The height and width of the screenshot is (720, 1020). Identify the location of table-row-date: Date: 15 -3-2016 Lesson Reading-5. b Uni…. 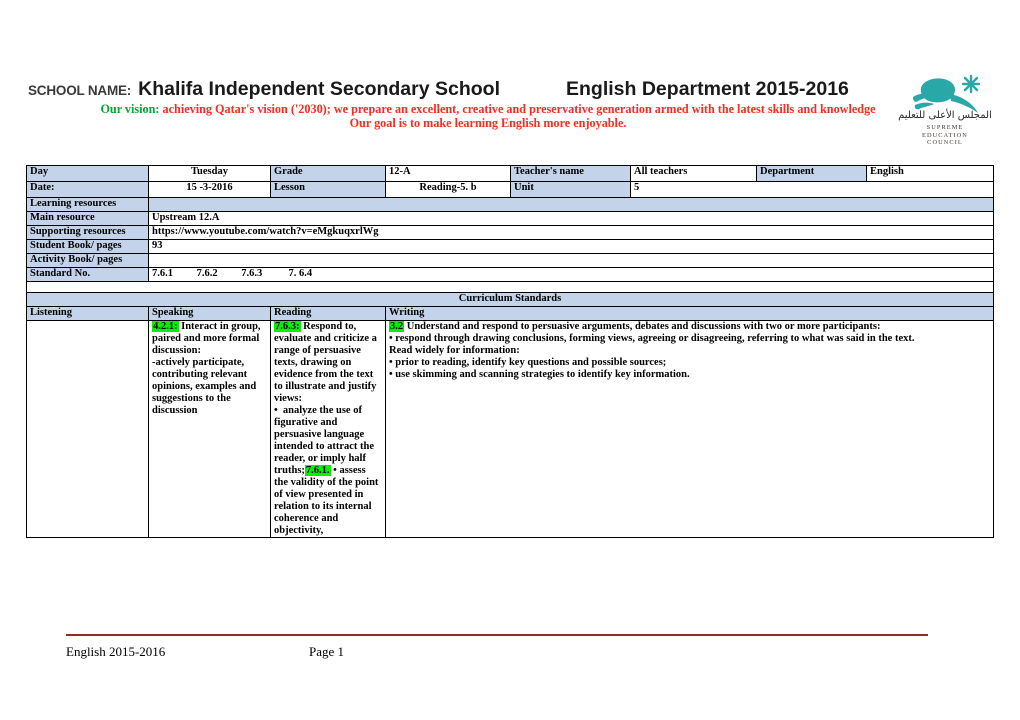
(510, 189).